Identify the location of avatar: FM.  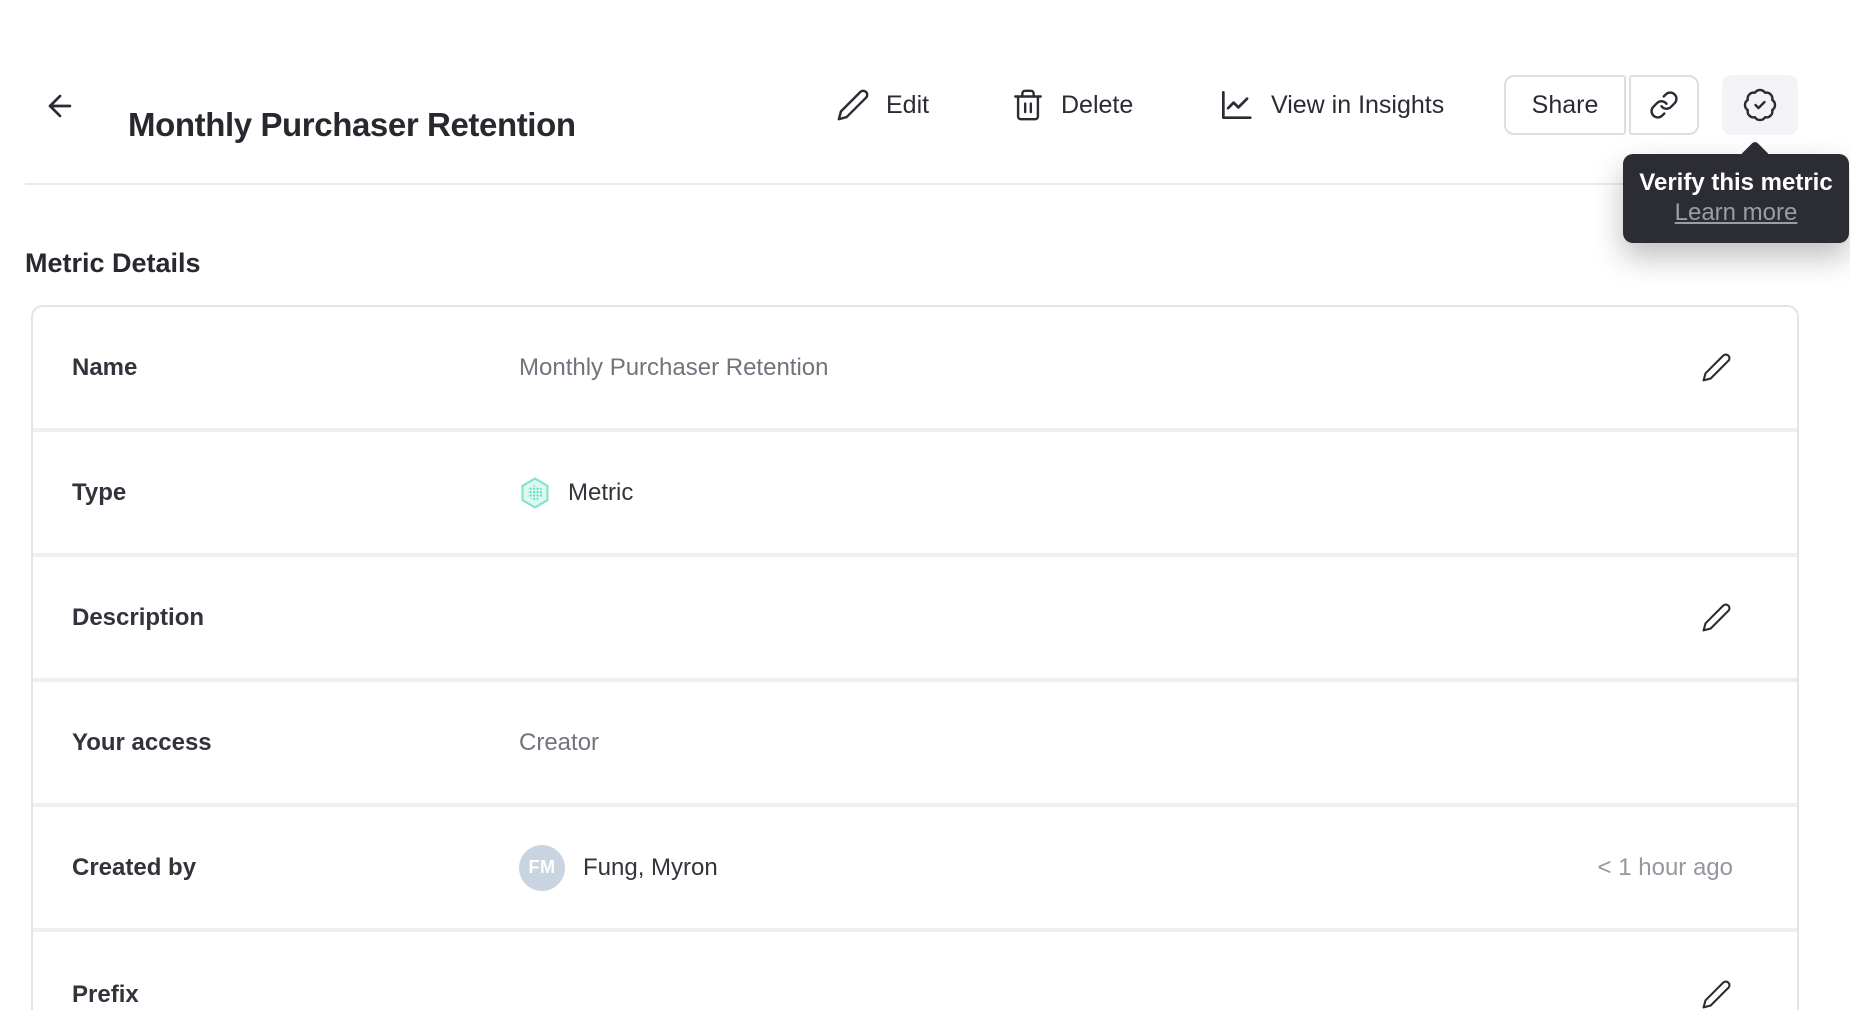
(542, 867).